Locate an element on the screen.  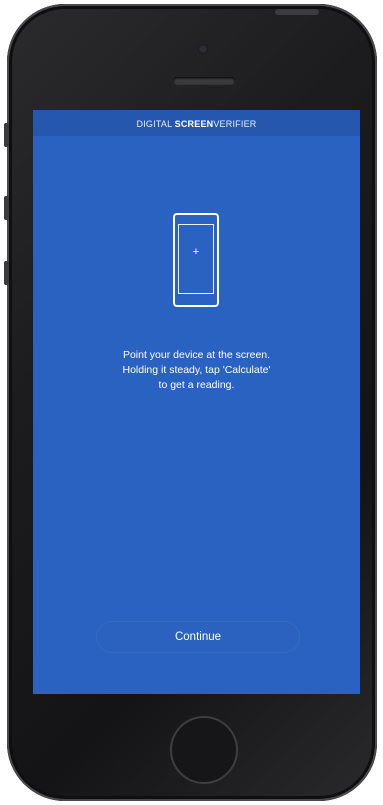
phone-icon: + is located at coordinates (196, 260).